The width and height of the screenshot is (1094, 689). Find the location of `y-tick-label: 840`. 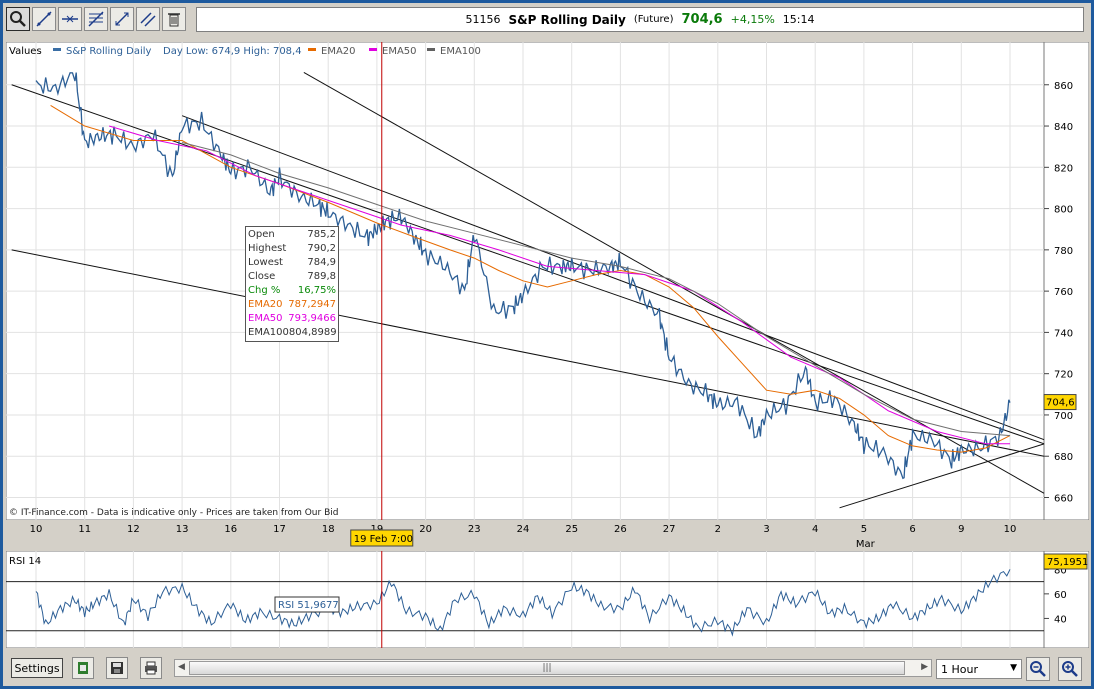

y-tick-label: 840 is located at coordinates (1063, 127).